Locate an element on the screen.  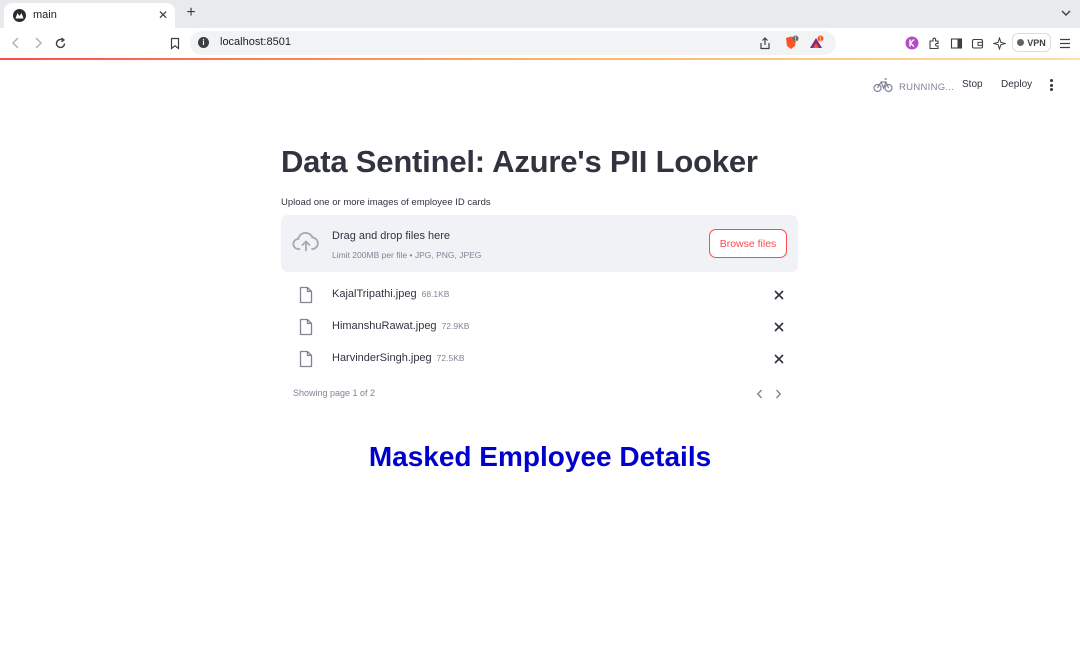
site-info-icon: i is located at coordinates (203, 42).